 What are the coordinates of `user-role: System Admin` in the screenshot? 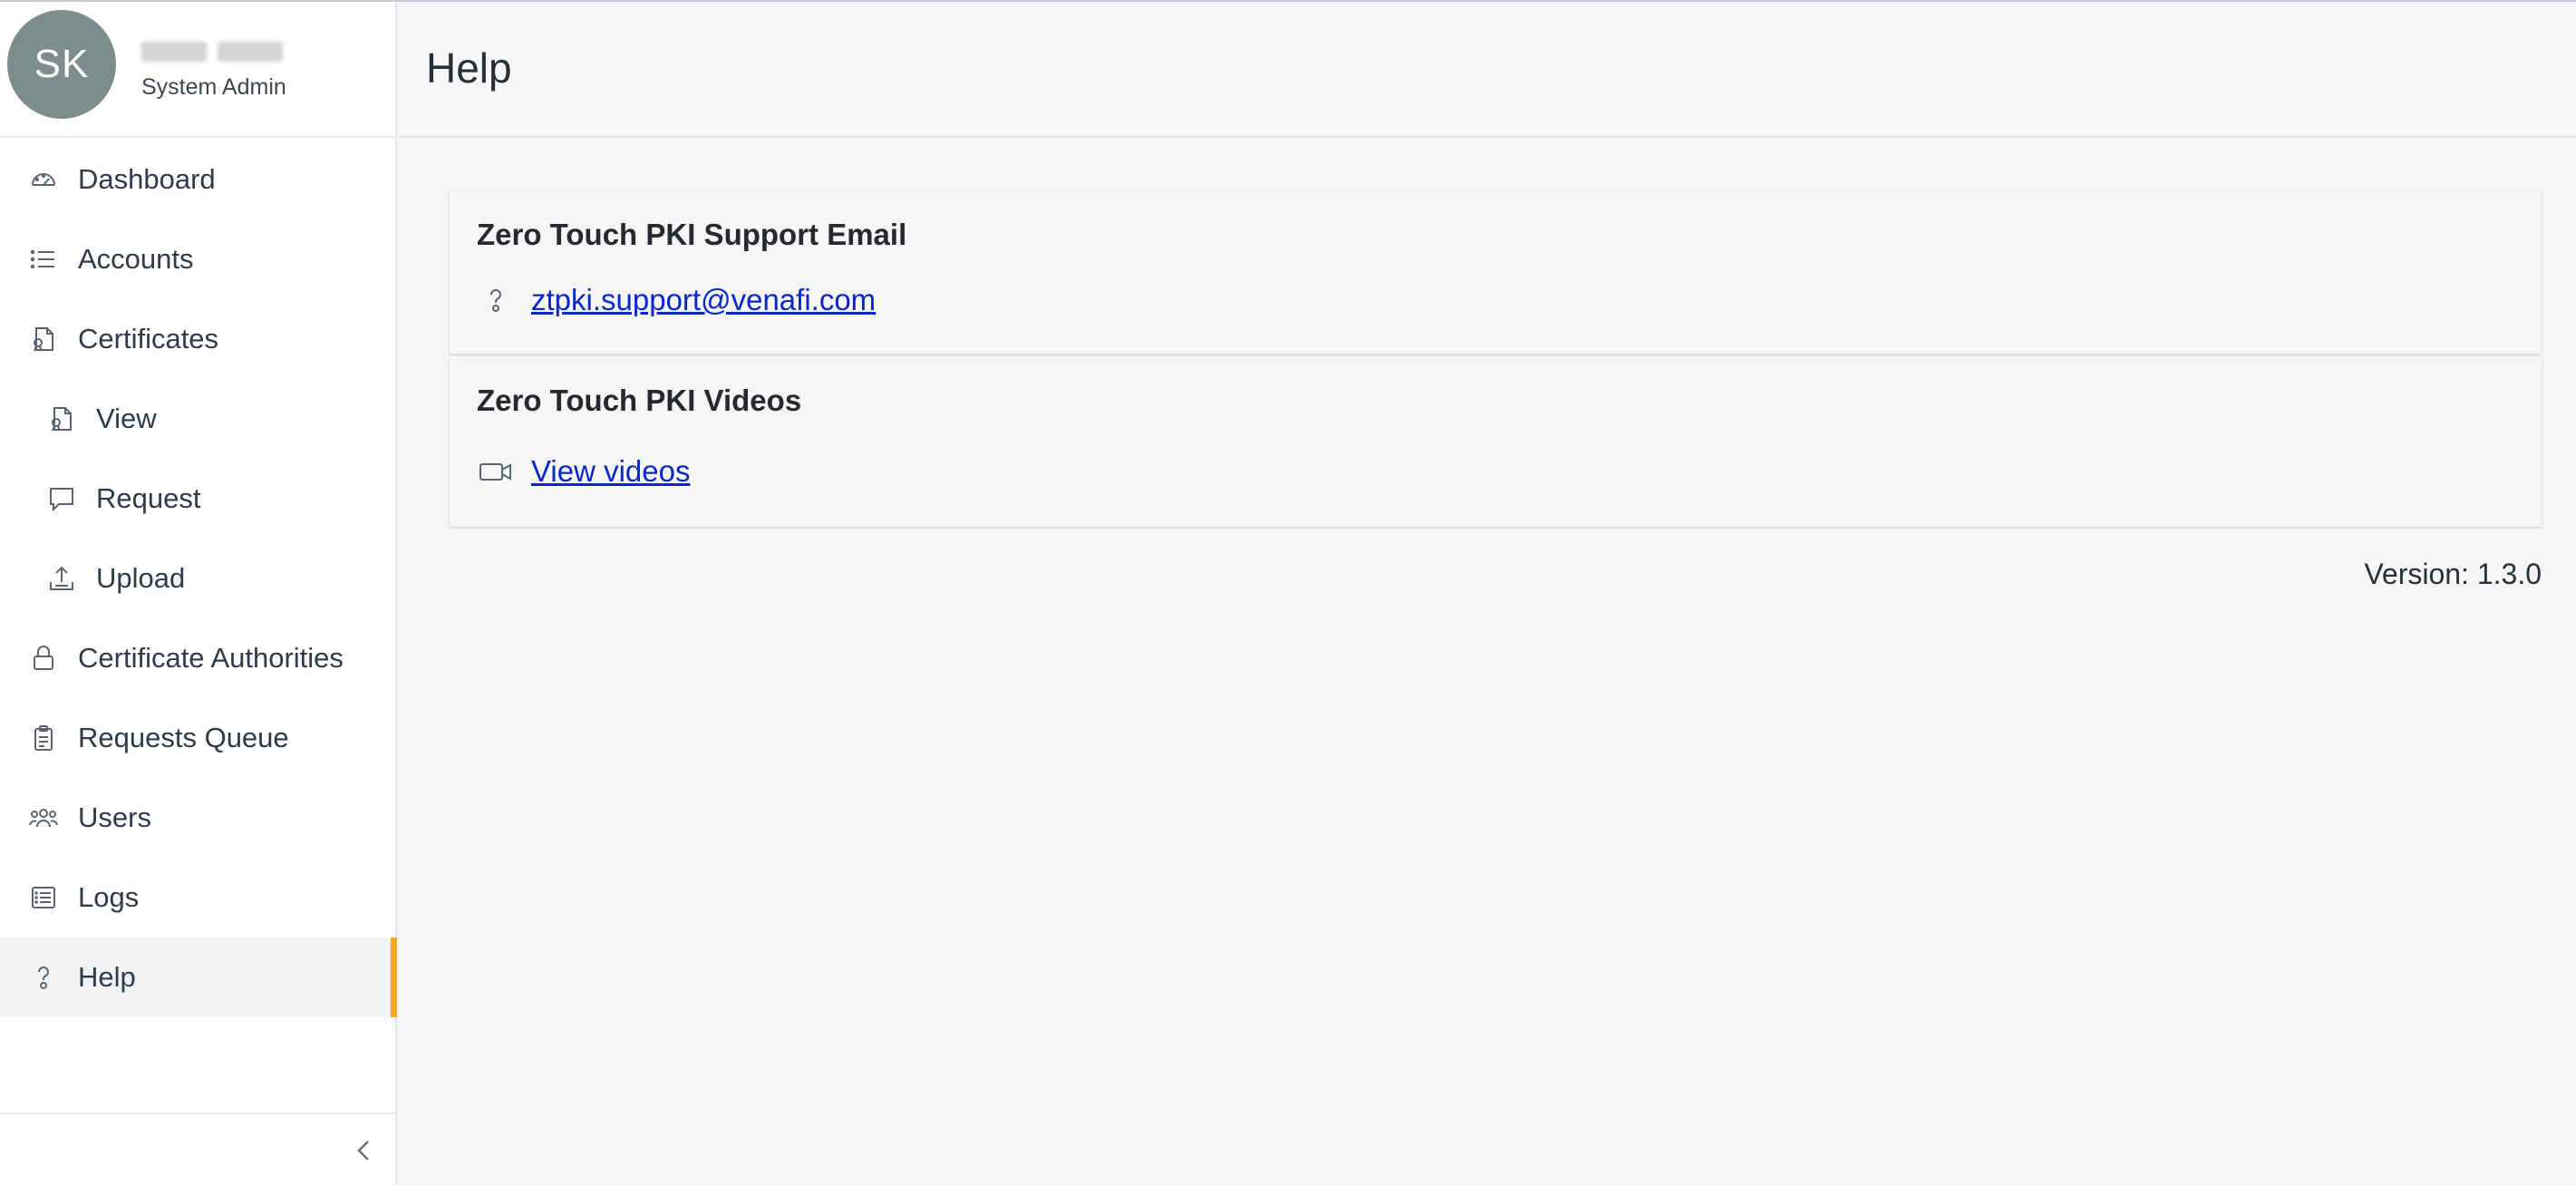 It's located at (213, 87).